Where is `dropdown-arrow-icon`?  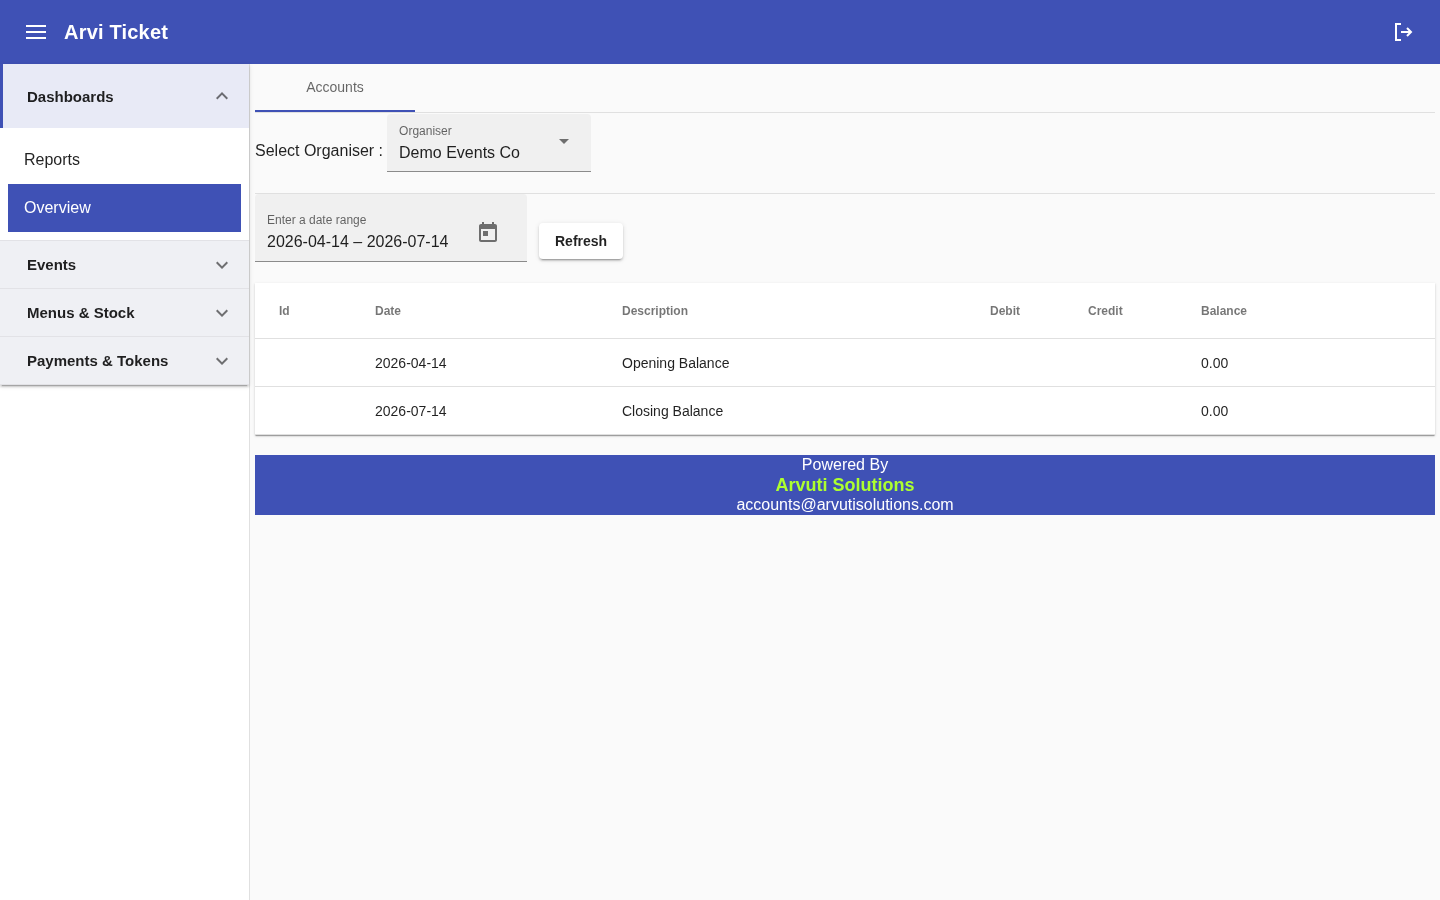 dropdown-arrow-icon is located at coordinates (564, 141).